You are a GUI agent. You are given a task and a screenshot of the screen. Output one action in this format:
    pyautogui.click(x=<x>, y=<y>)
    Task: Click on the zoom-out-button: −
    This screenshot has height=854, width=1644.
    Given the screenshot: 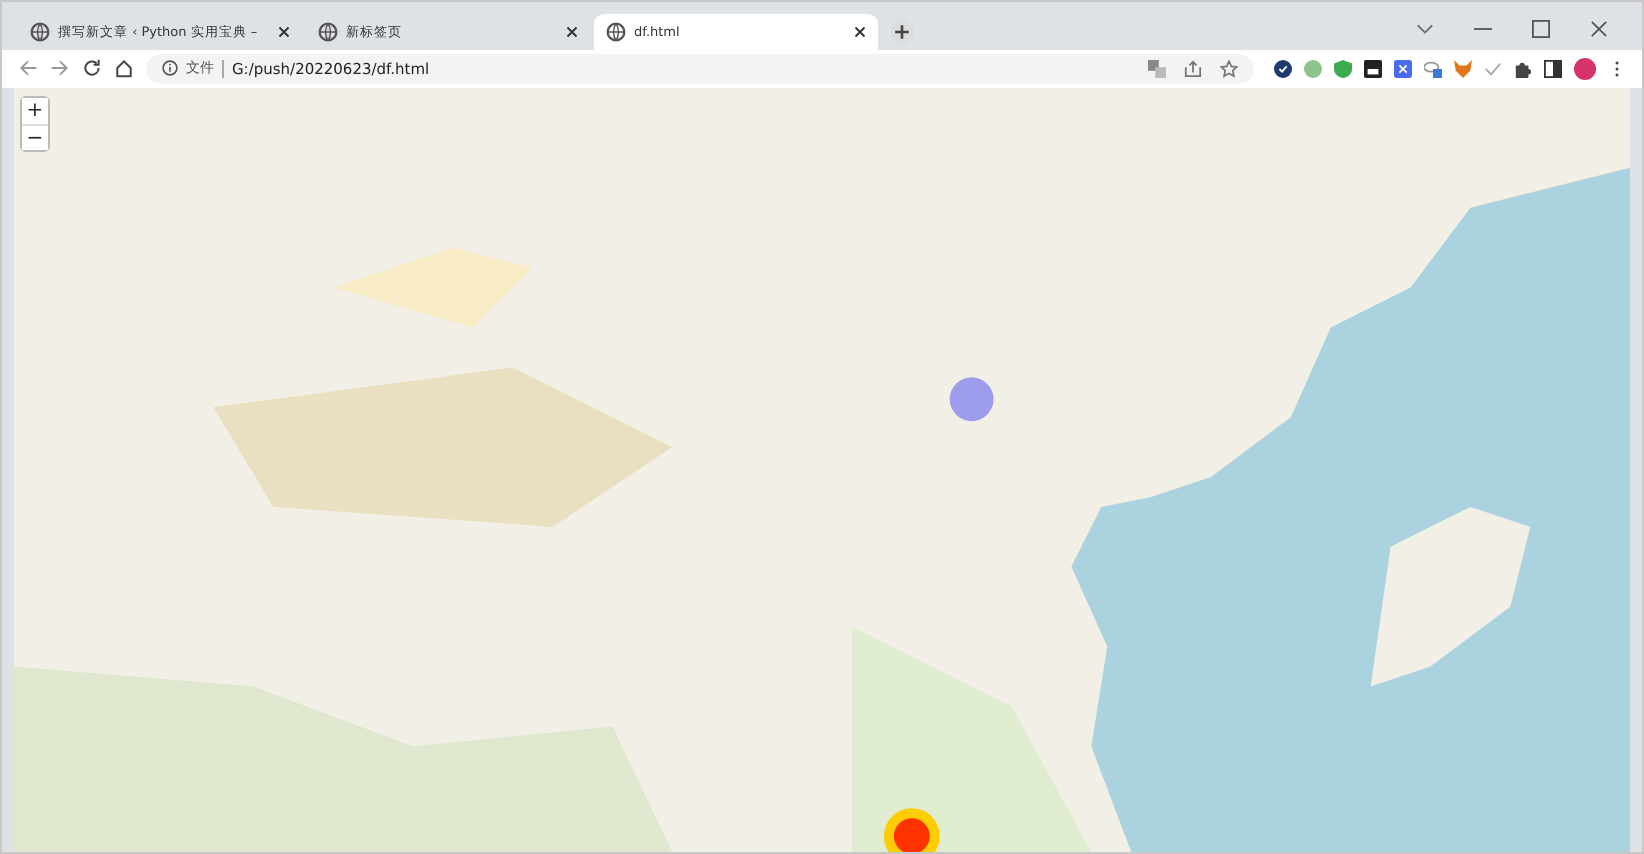 What is the action you would take?
    pyautogui.click(x=35, y=136)
    